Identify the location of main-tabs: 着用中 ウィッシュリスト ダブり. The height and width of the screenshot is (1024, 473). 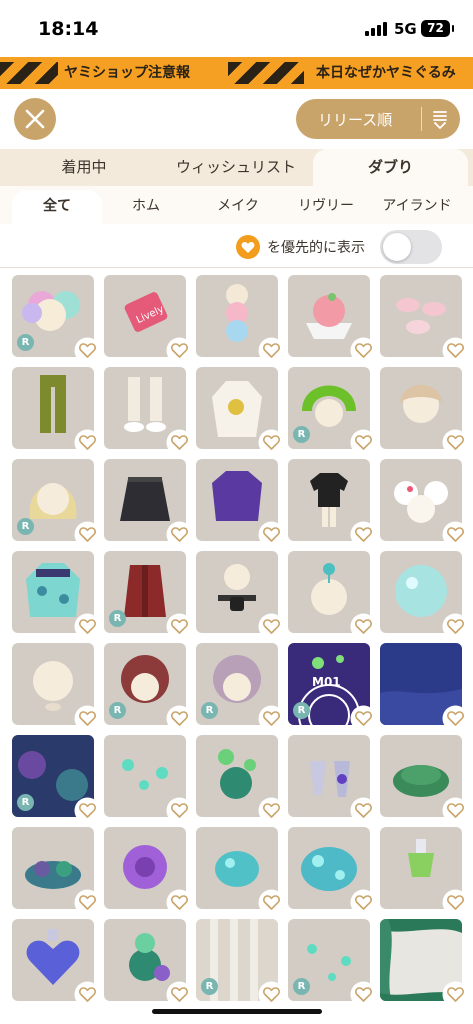
(236, 167).